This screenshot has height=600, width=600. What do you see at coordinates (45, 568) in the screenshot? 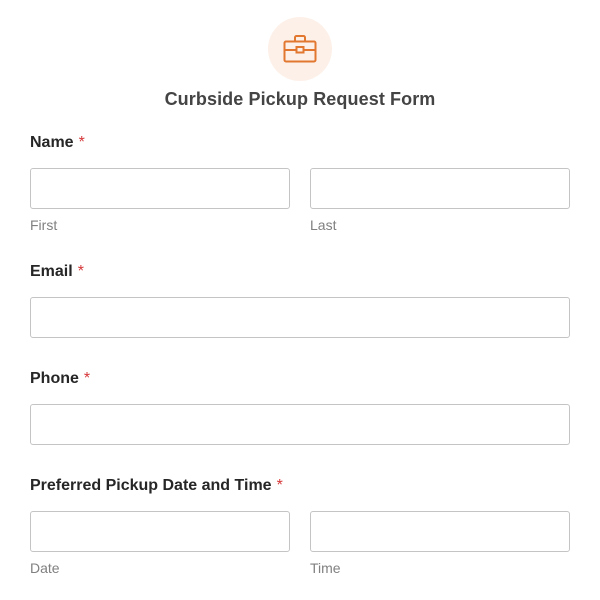
I see `pickup-date-sublabel: Date` at bounding box center [45, 568].